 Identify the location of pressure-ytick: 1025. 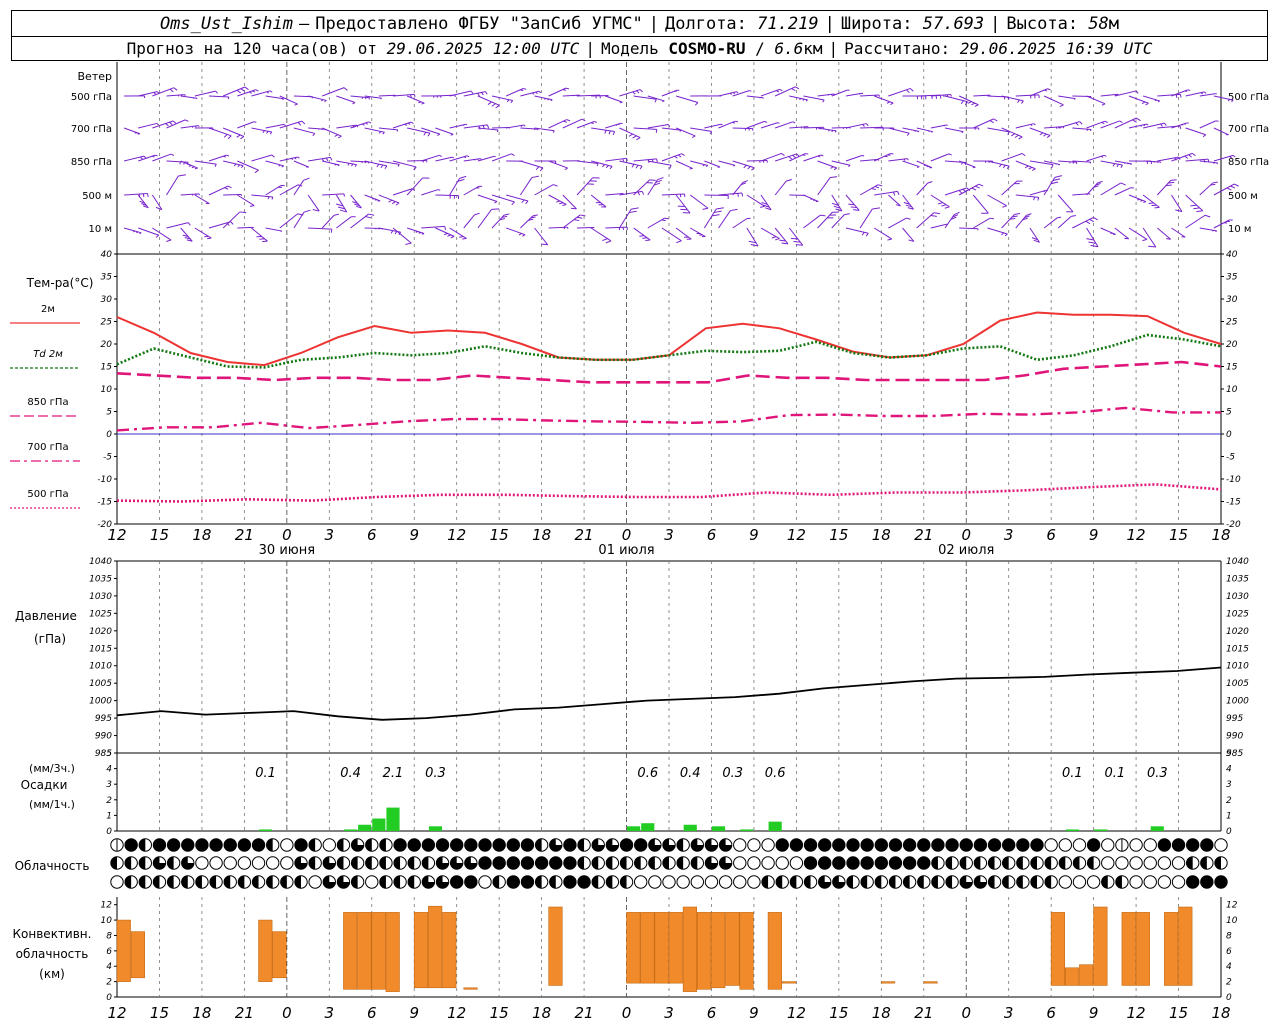
(100, 614).